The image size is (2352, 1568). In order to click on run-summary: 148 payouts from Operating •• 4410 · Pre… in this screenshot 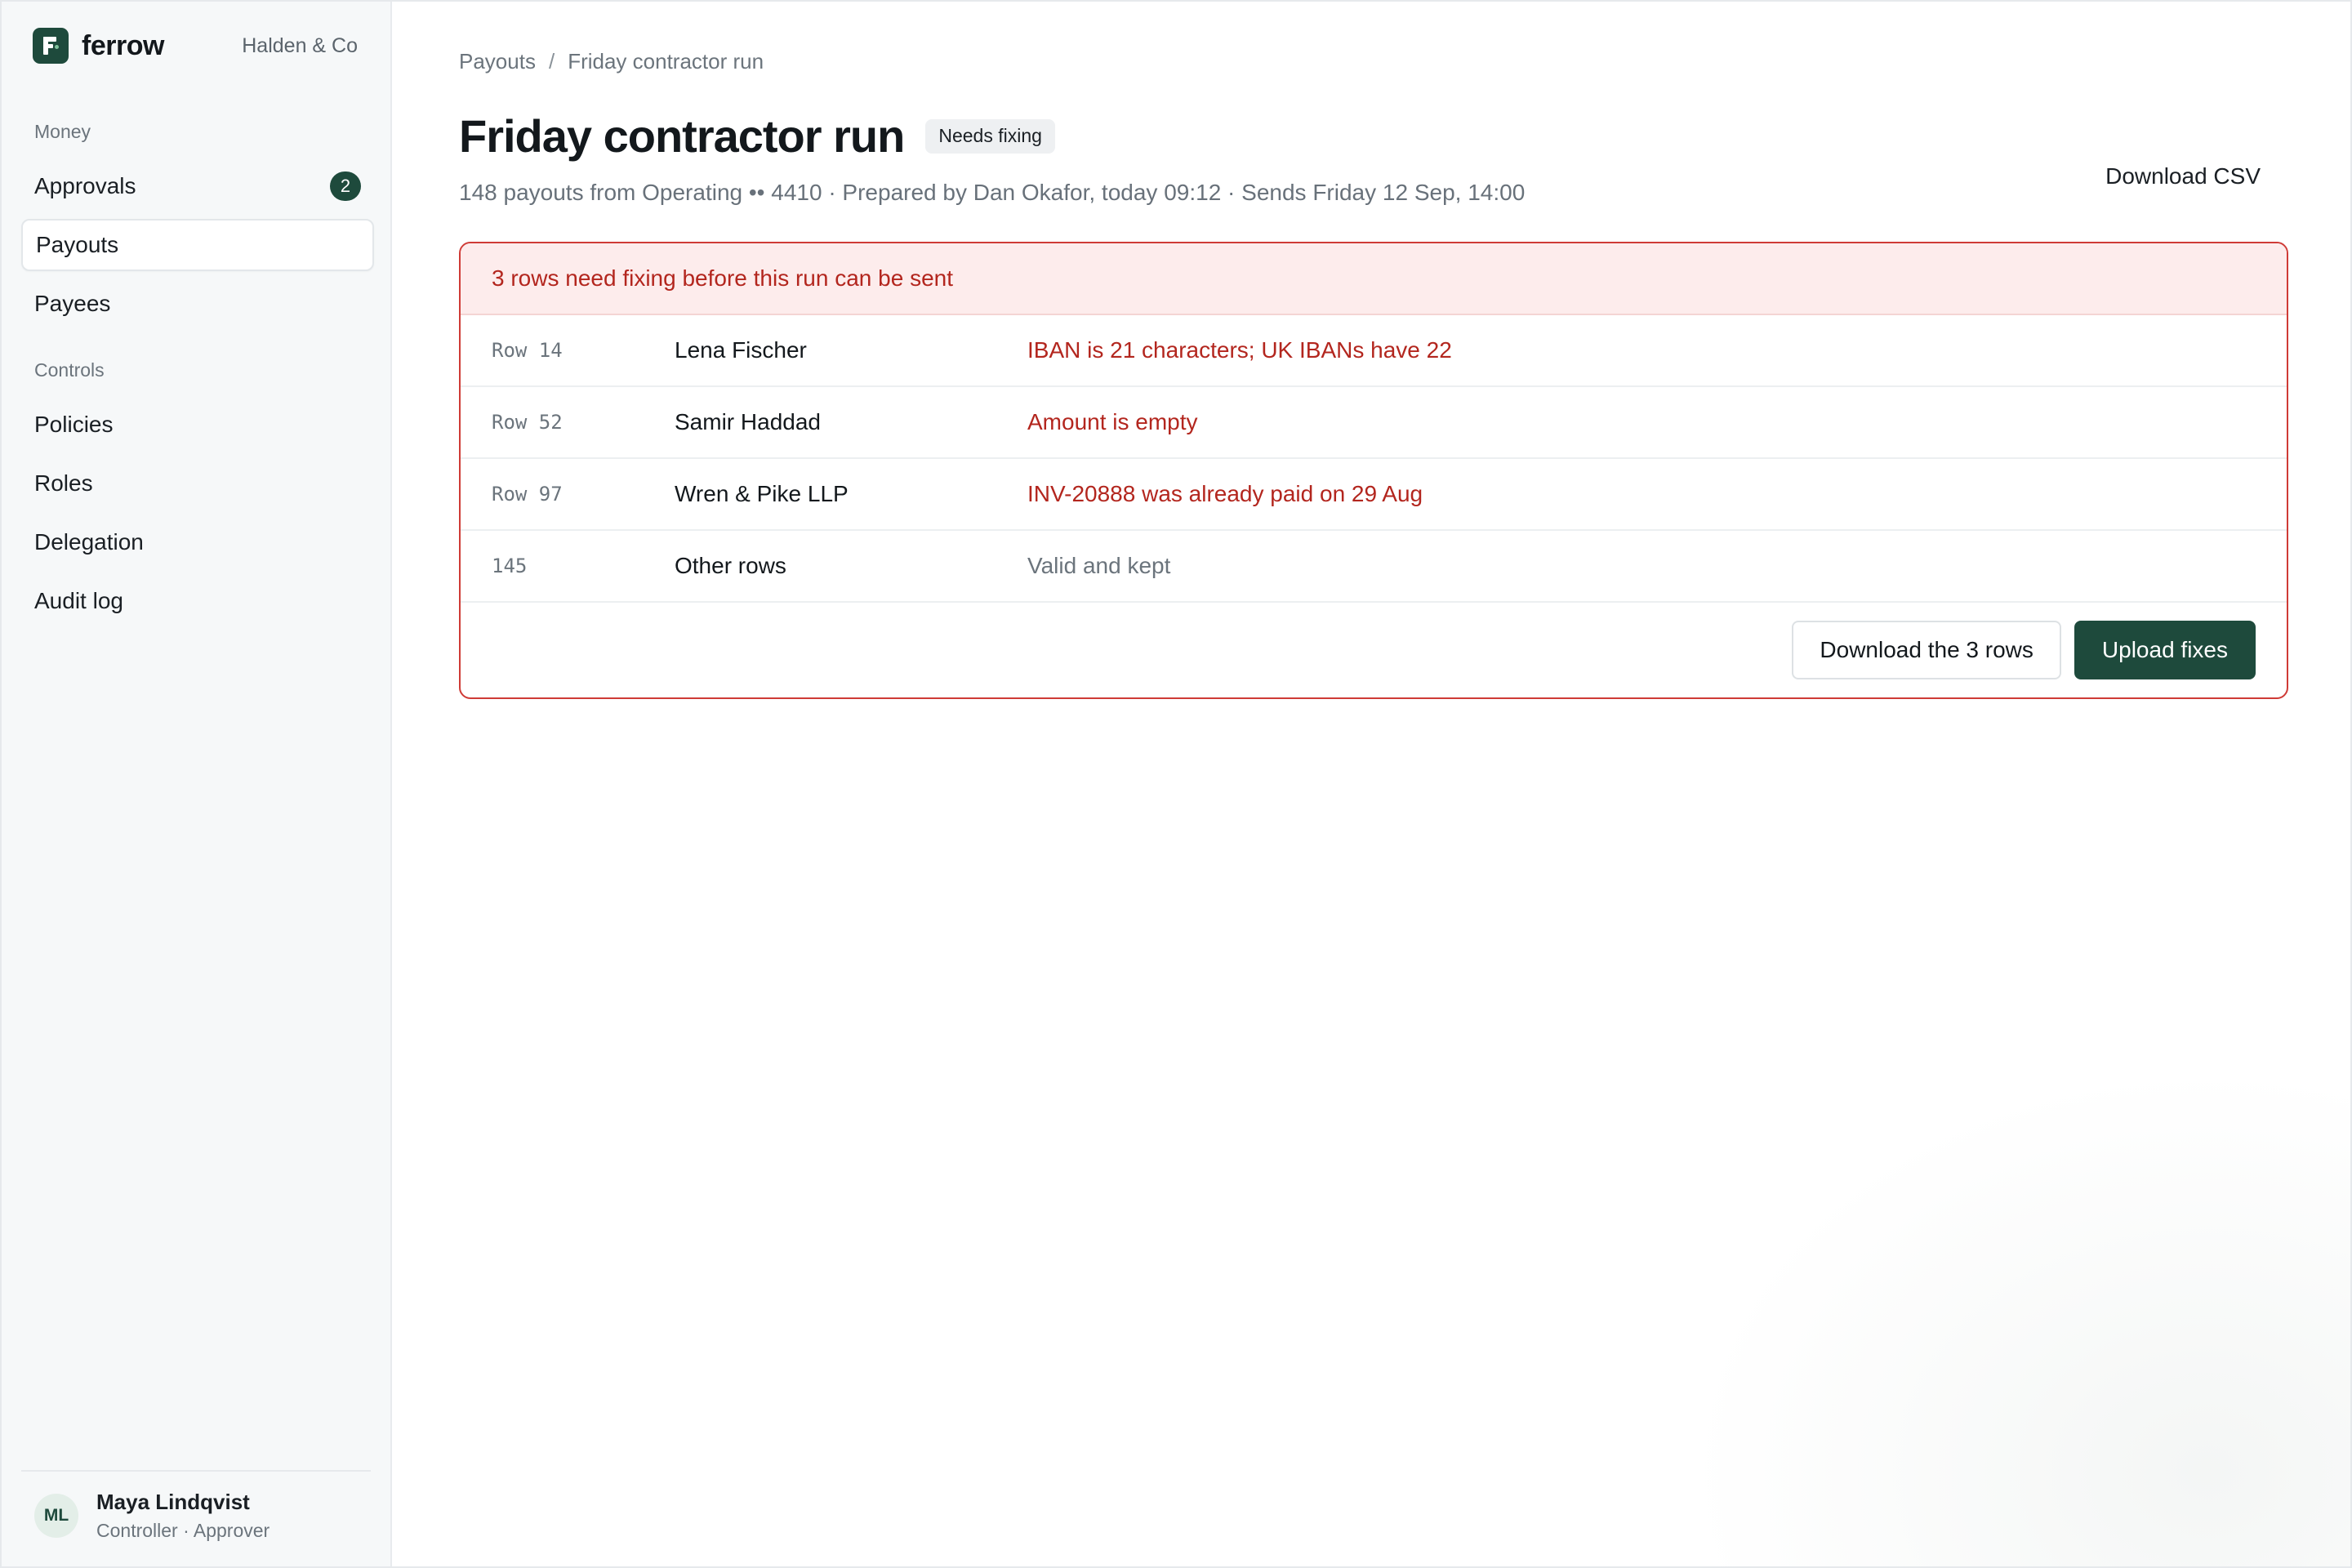, I will do `click(992, 192)`.